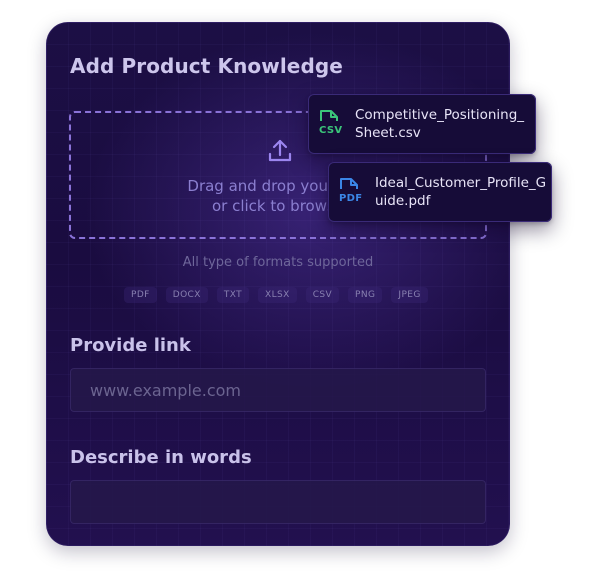 This screenshot has height=572, width=600. I want to click on file-chip-pdf: PDF Ideal_Customer_Profile_Guide.pdf, so click(440, 192).